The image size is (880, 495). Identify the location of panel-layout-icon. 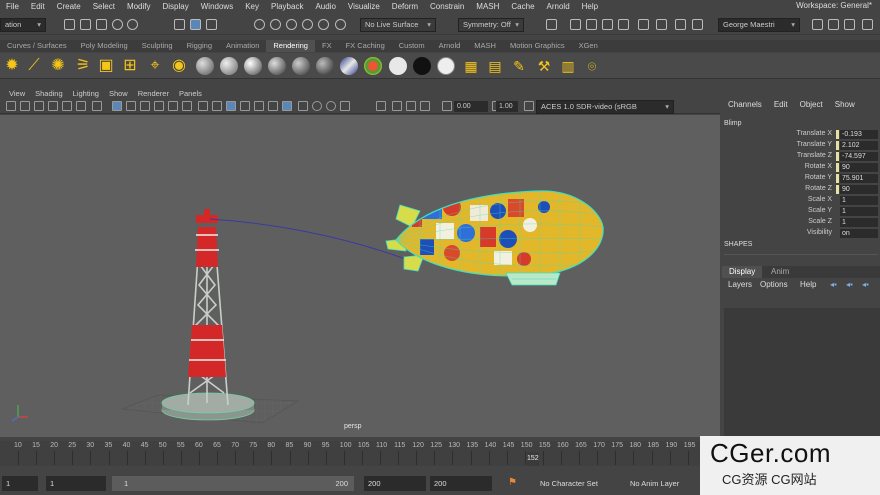
(817, 24).